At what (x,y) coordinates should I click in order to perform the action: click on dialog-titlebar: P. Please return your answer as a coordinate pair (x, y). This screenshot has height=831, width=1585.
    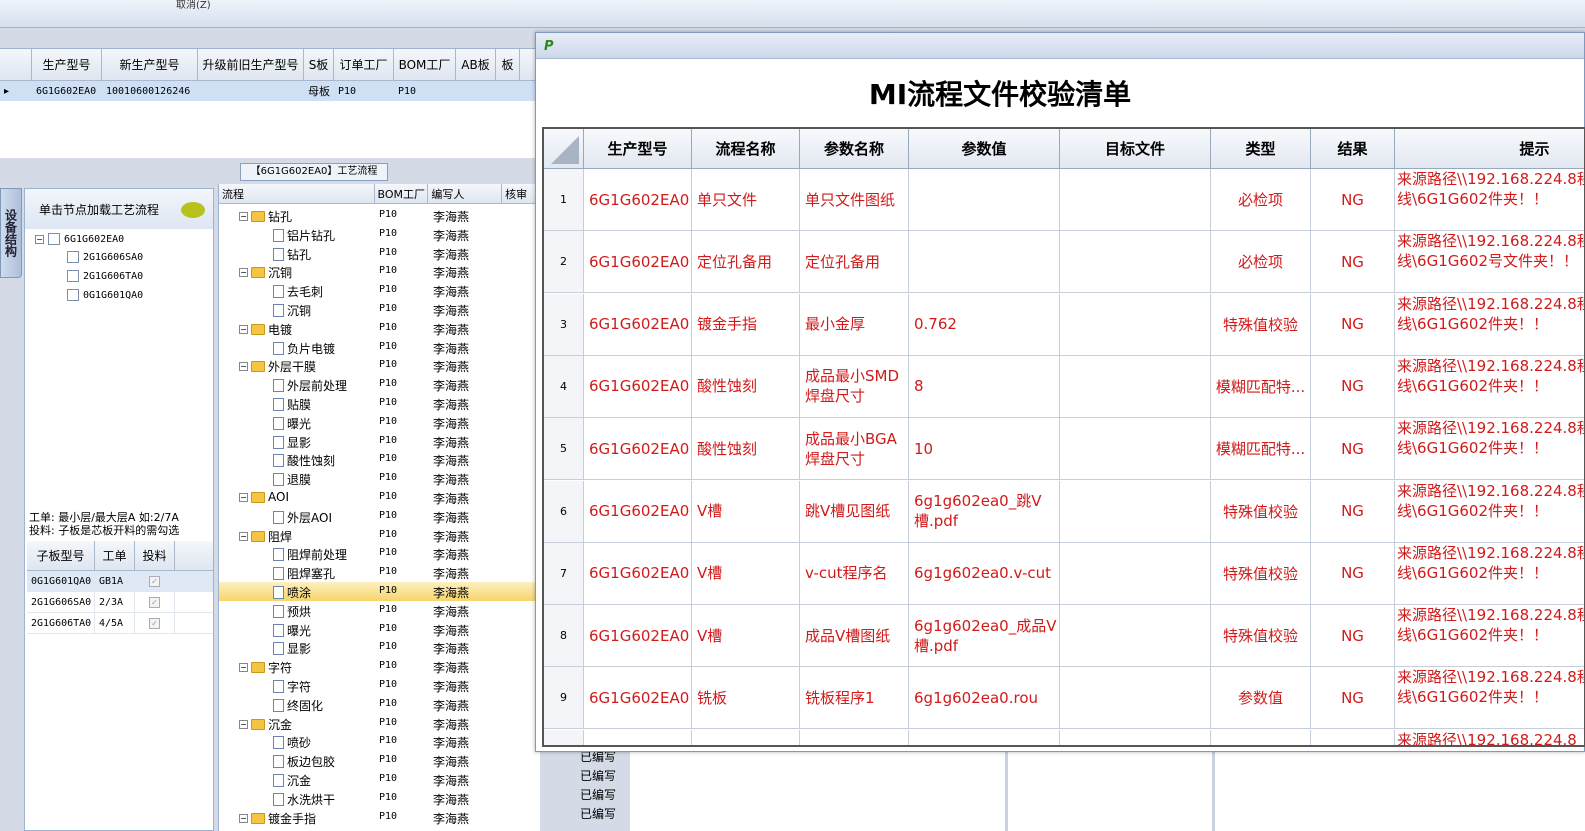
    Looking at the image, I should click on (1060, 46).